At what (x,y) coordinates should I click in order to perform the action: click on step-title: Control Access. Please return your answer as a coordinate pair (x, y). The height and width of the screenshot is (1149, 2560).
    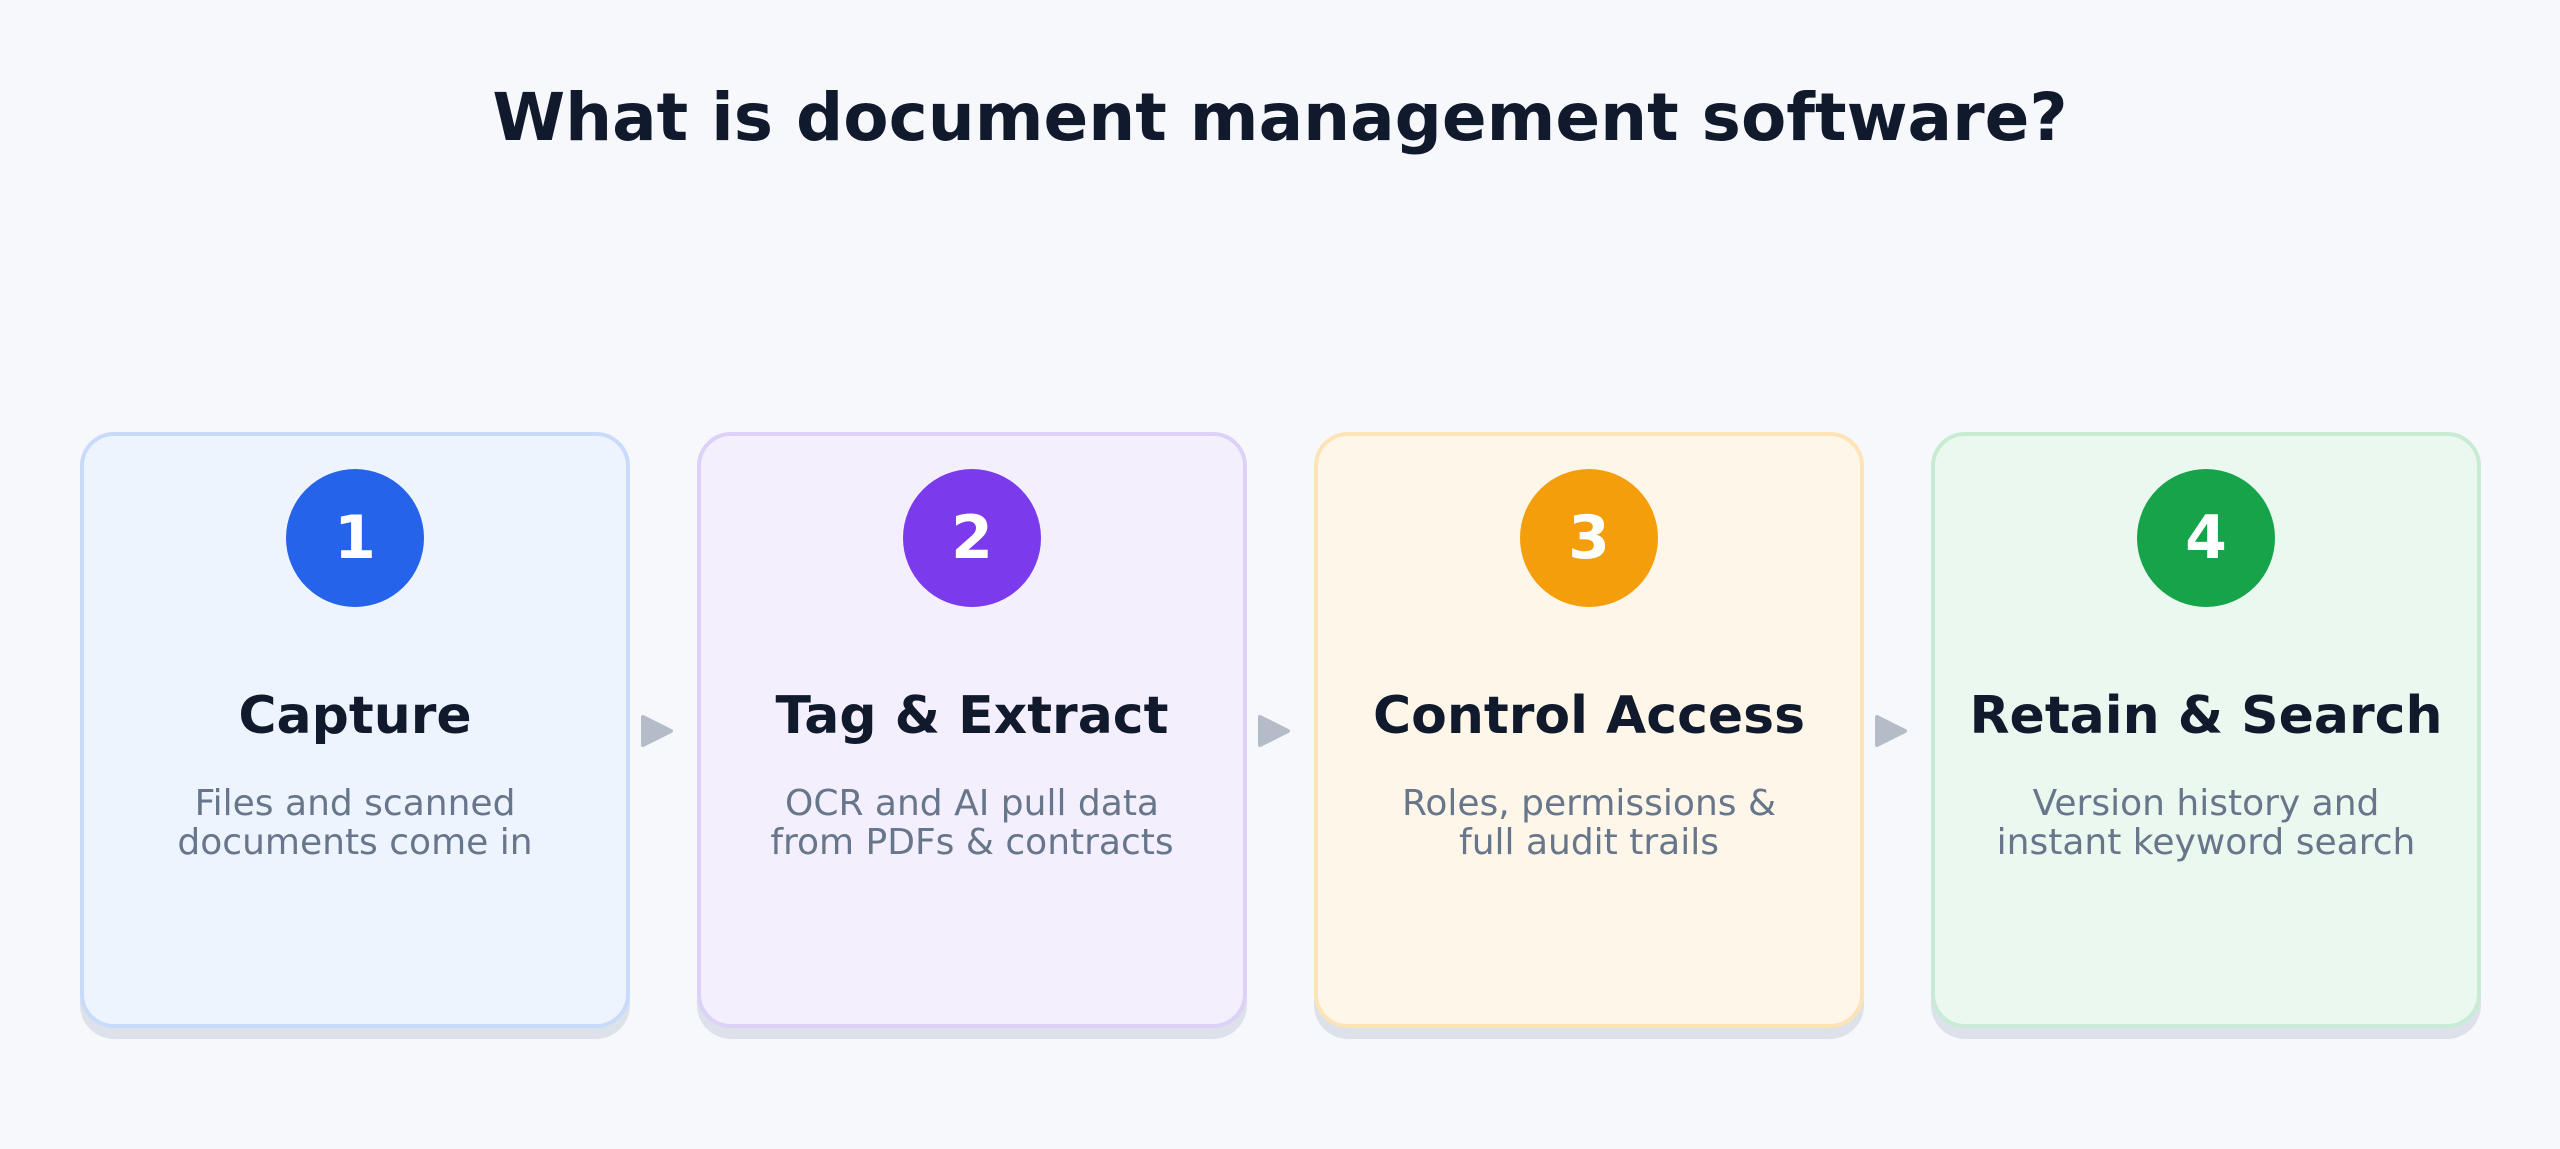
    Looking at the image, I should click on (1589, 716).